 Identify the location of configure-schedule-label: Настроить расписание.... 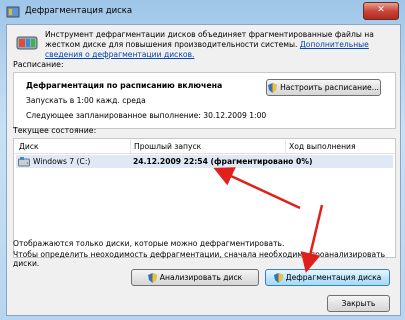
(329, 87).